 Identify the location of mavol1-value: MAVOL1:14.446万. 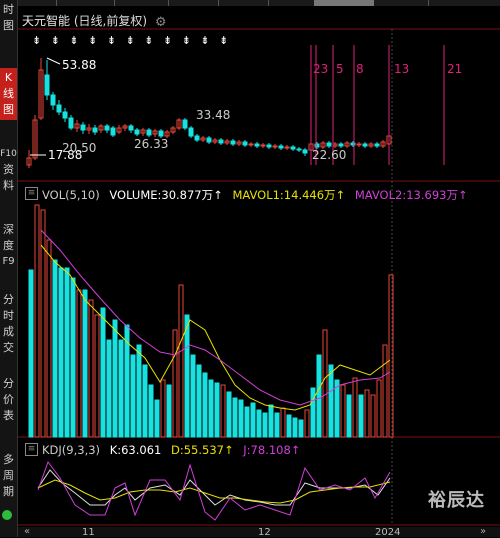
(284, 195).